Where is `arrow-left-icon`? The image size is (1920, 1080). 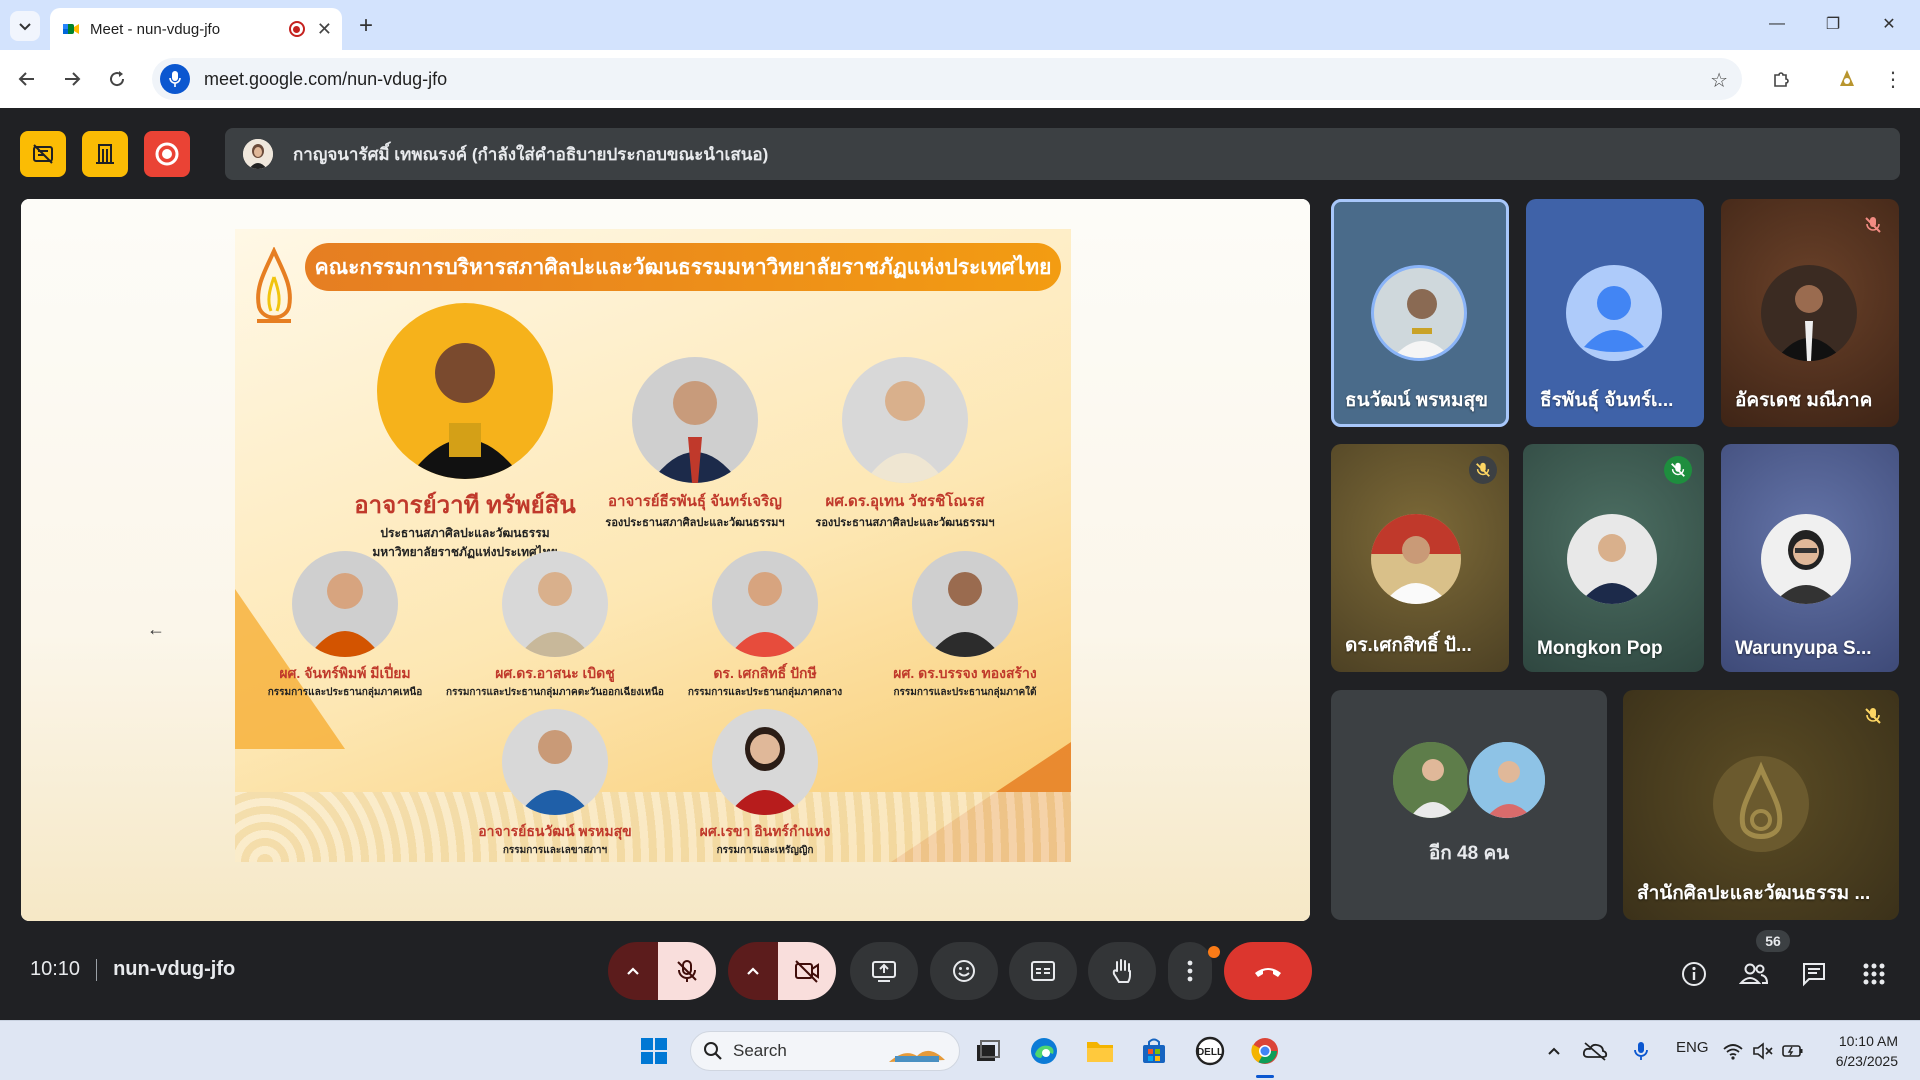
arrow-left-icon is located at coordinates (26, 79).